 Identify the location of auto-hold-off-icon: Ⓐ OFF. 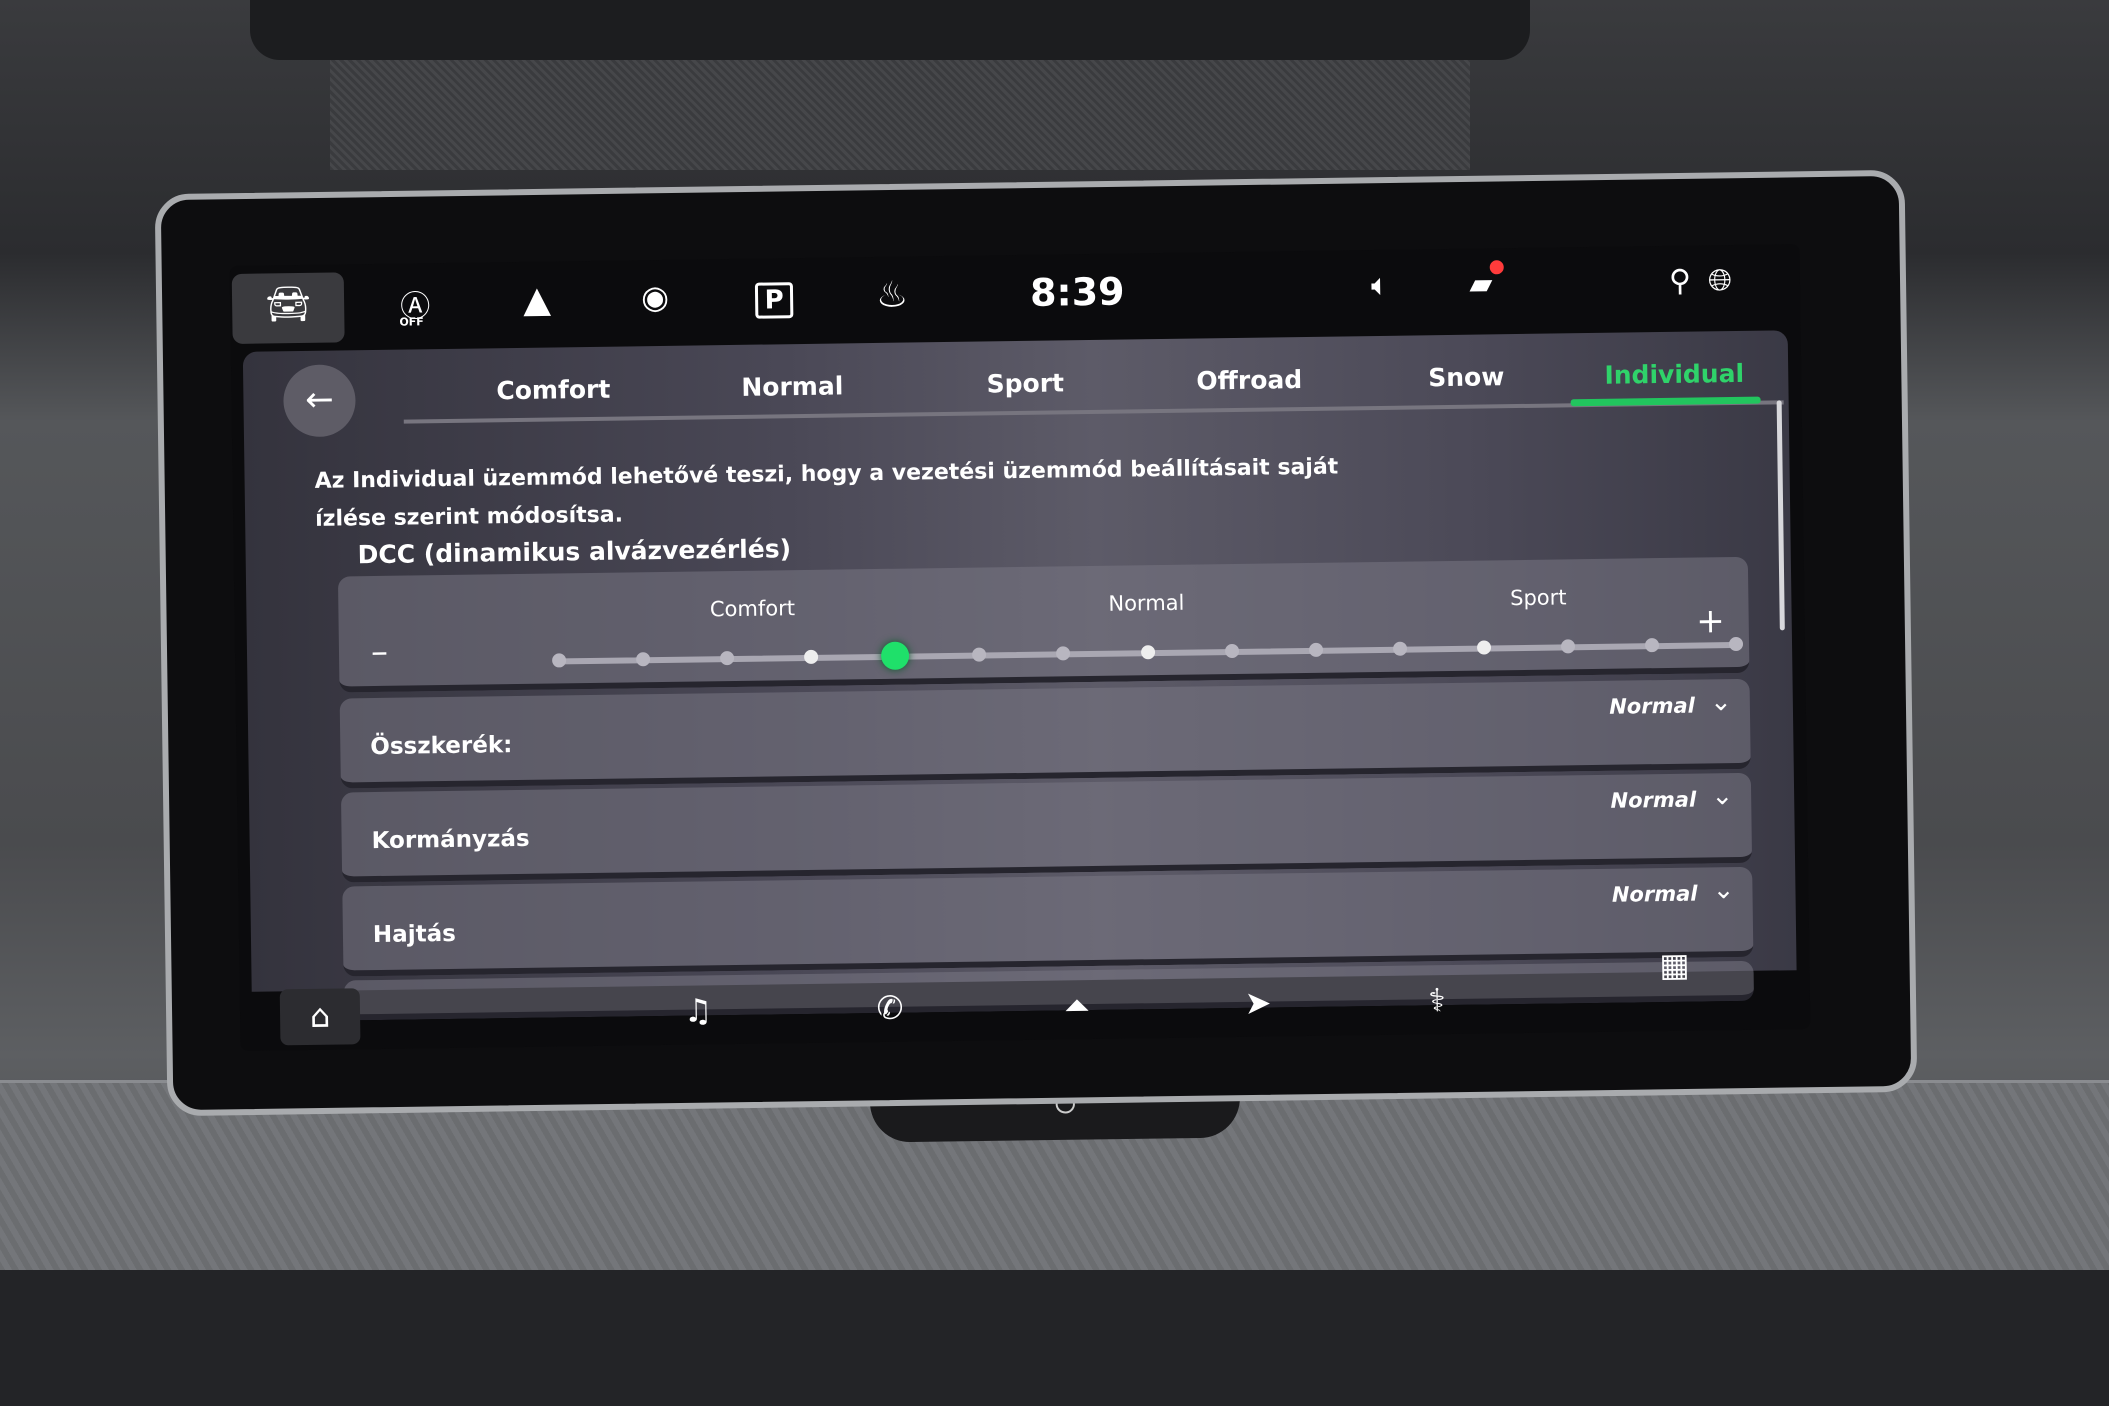
(415, 304).